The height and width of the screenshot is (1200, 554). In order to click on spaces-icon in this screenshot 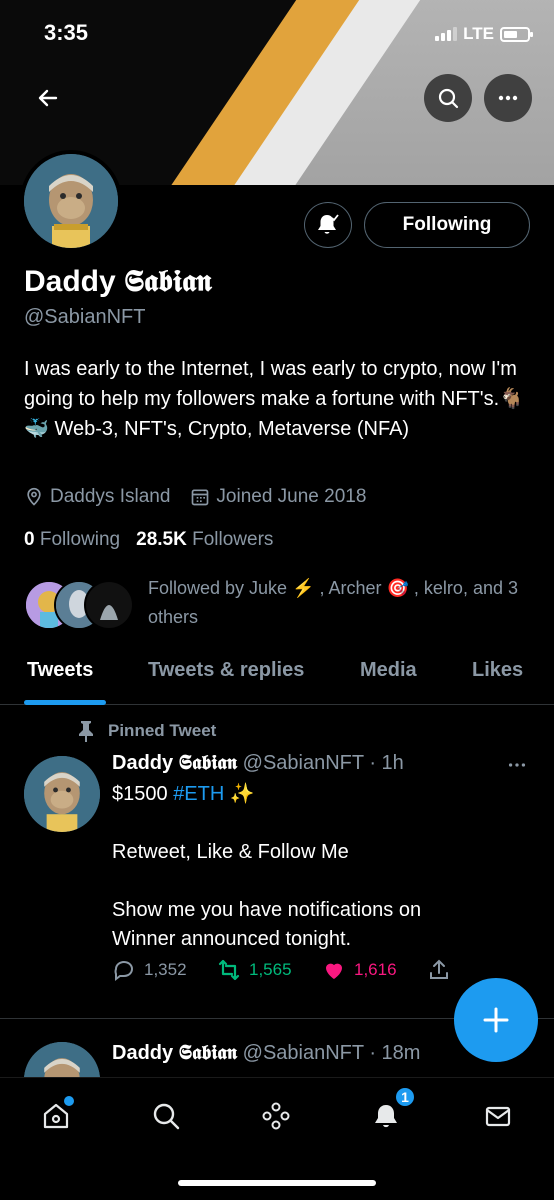, I will do `click(276, 1116)`.